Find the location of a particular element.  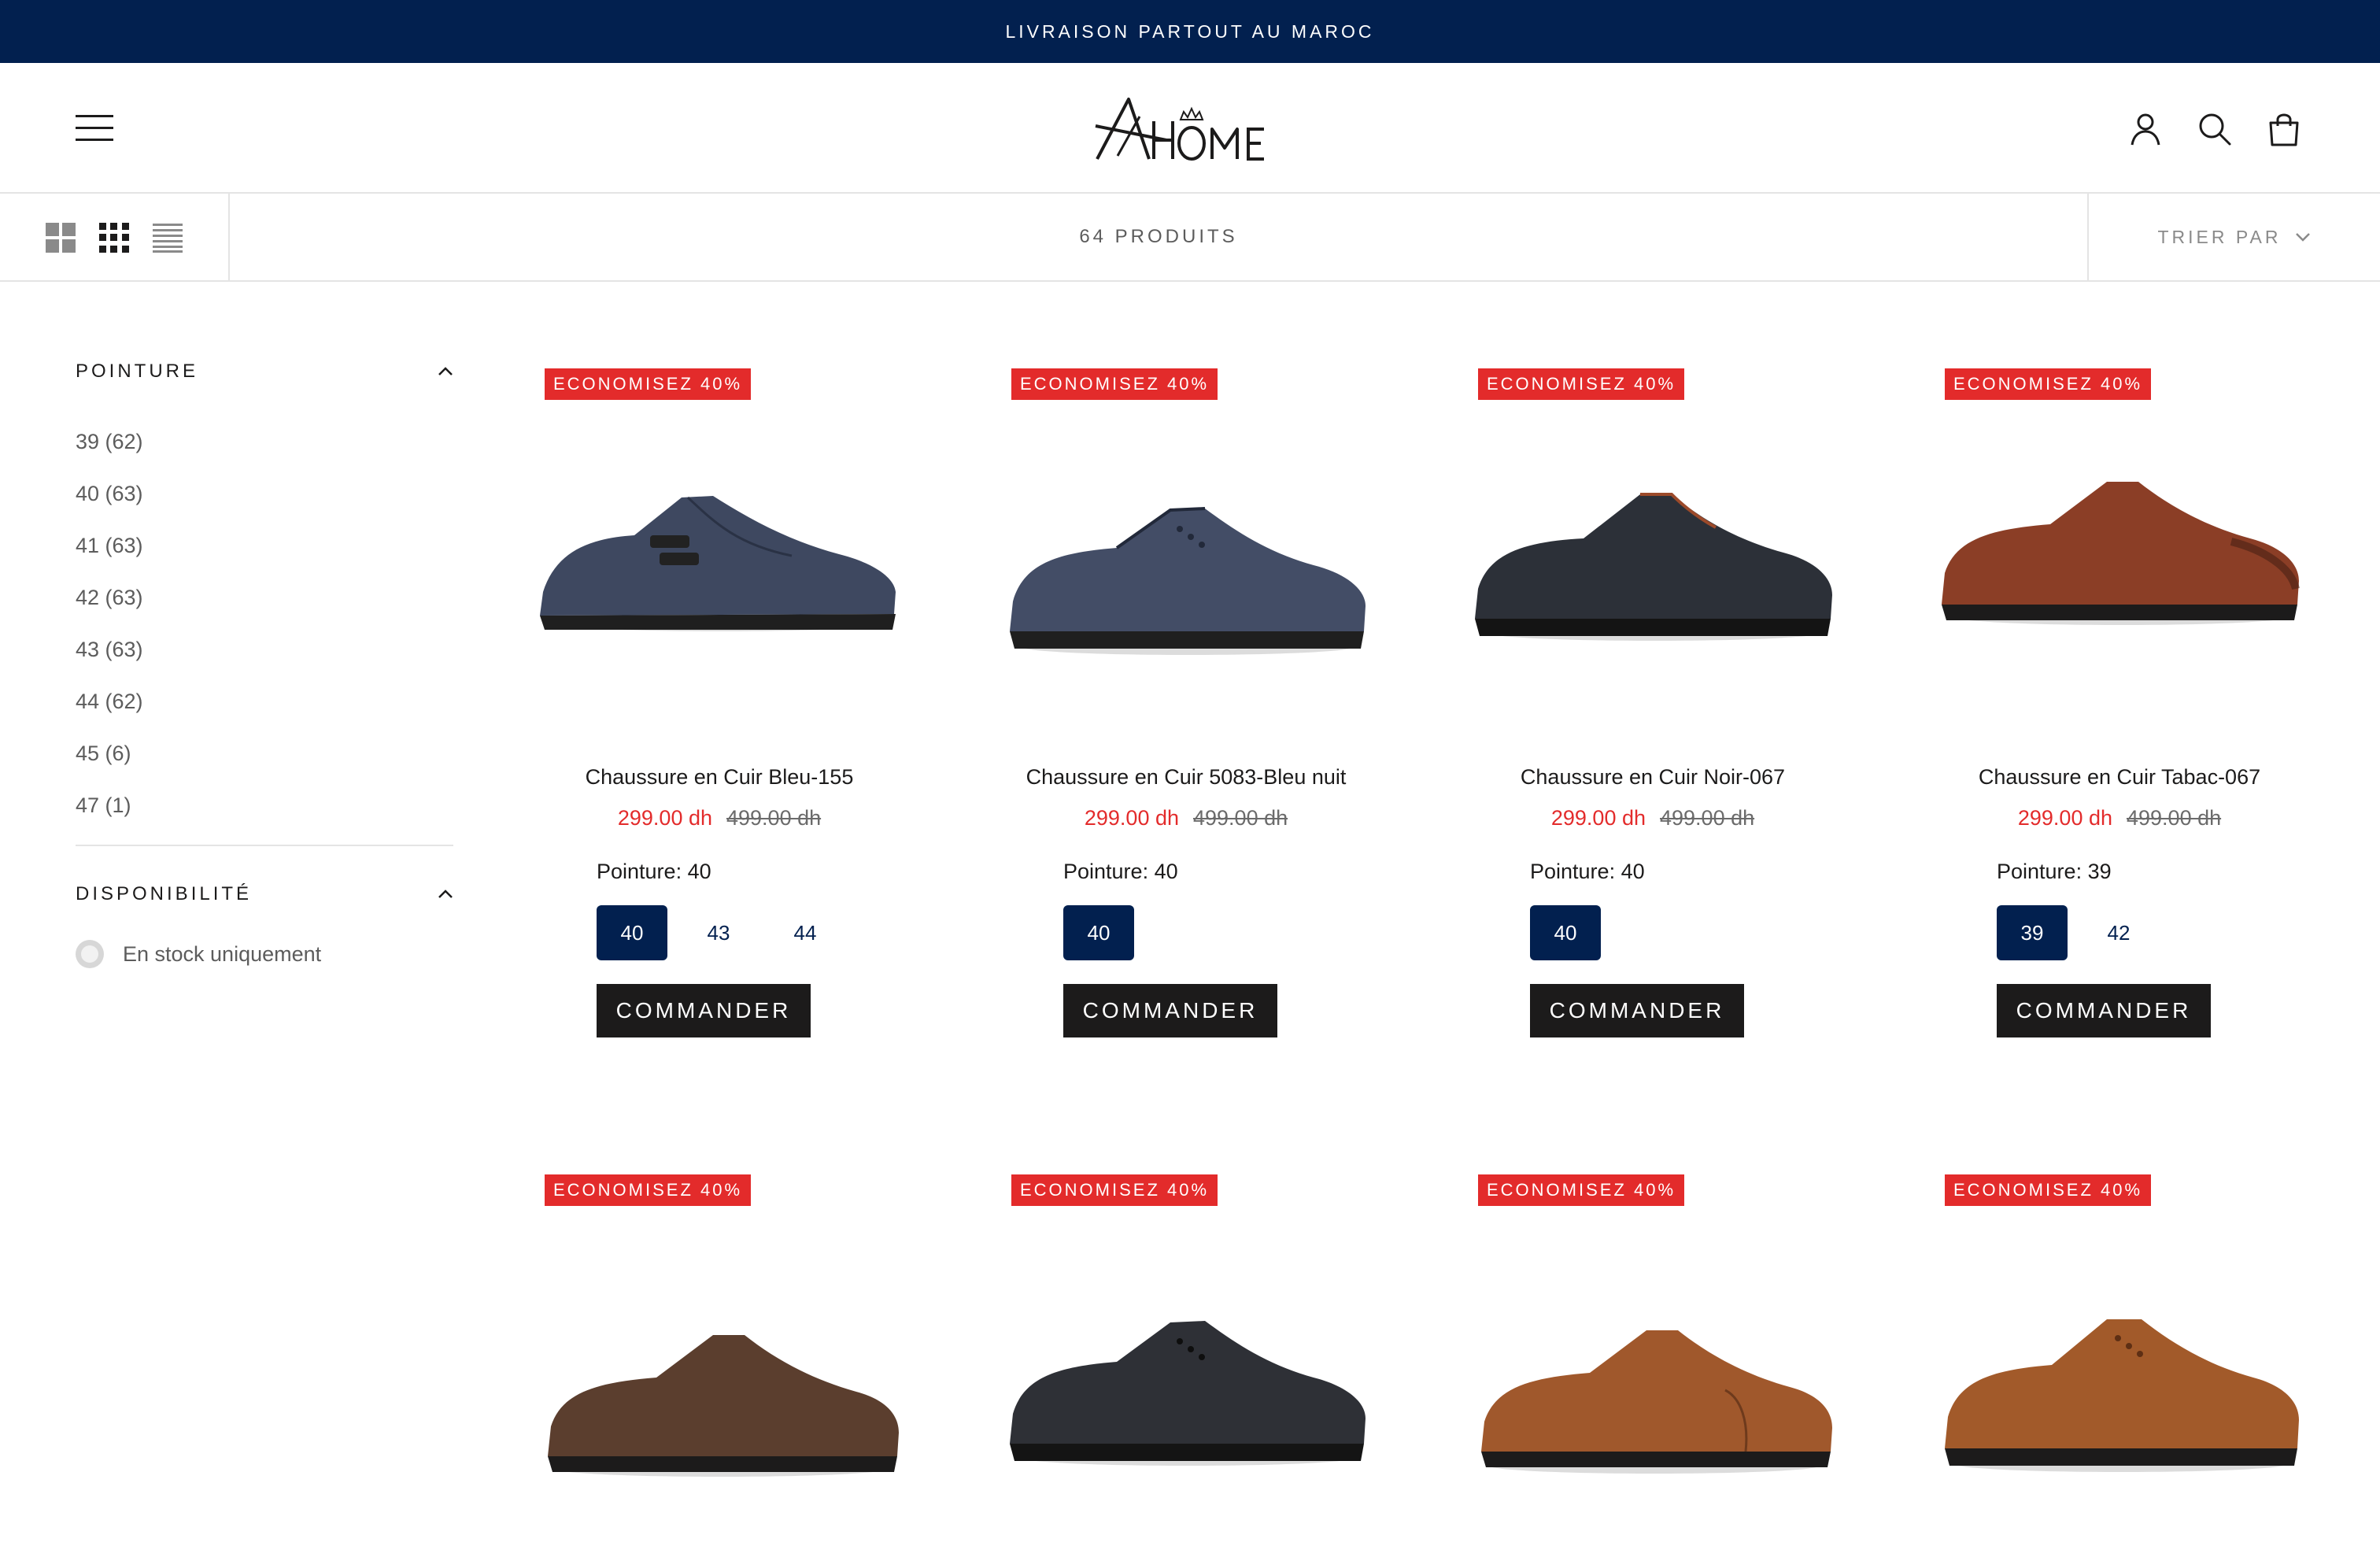

size-selector: 39 42 is located at coordinates (2075, 933).